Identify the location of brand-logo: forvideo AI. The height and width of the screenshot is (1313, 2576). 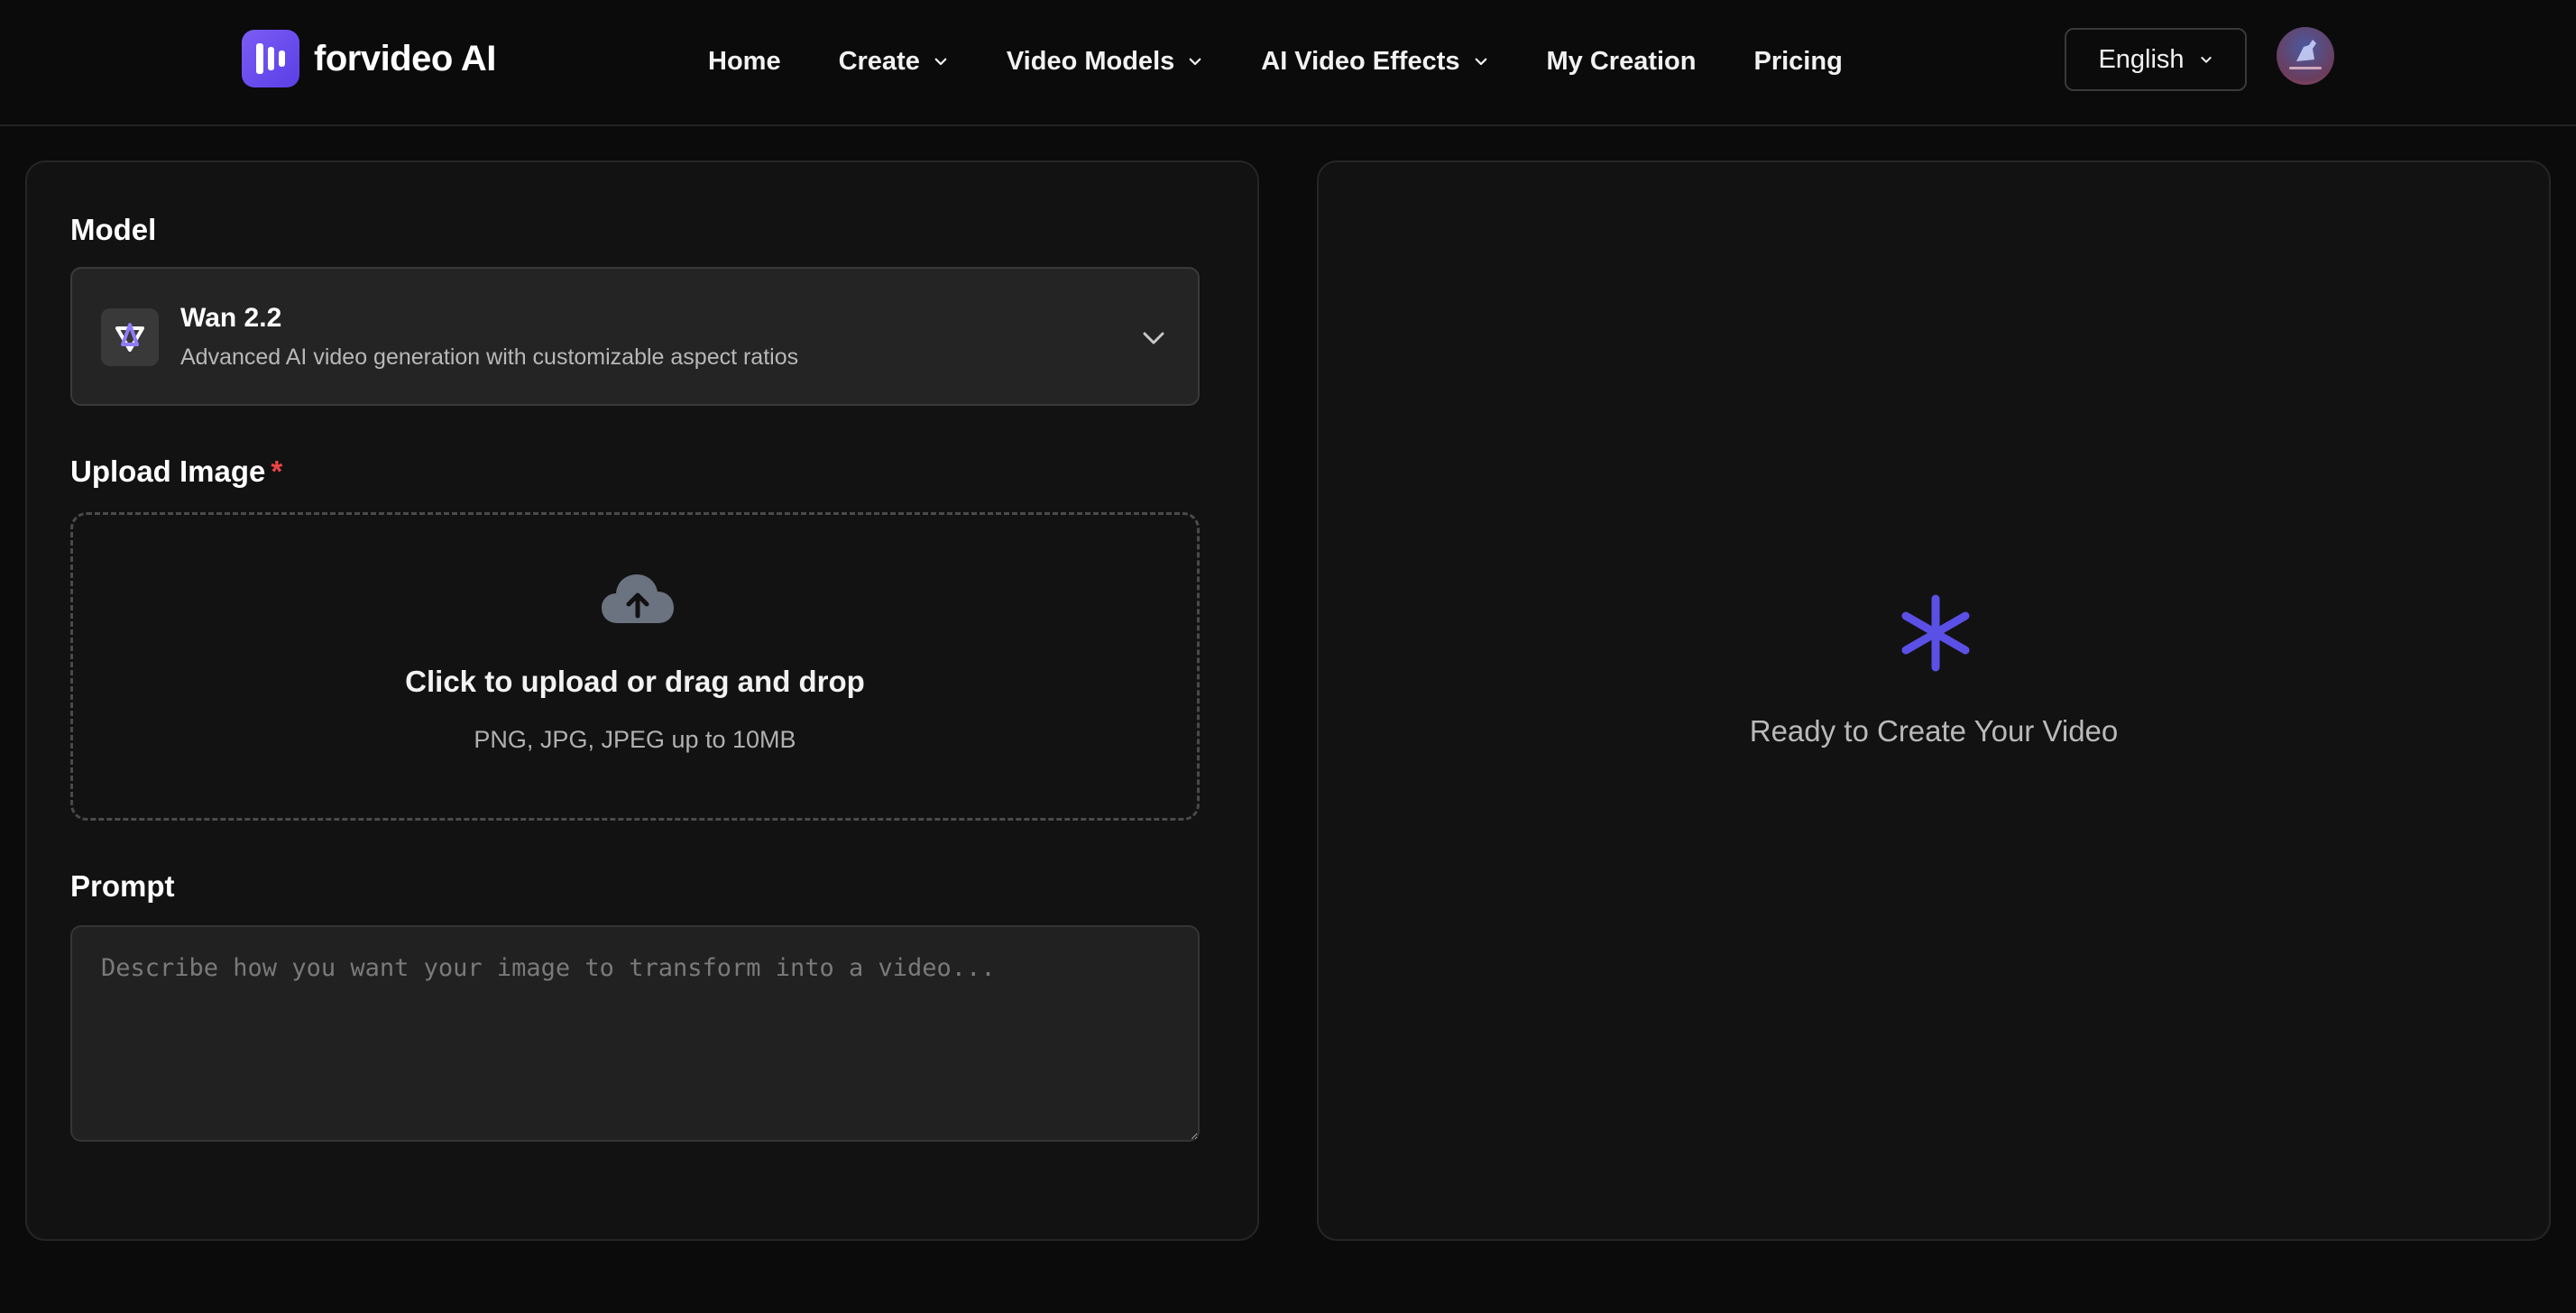
(369, 59).